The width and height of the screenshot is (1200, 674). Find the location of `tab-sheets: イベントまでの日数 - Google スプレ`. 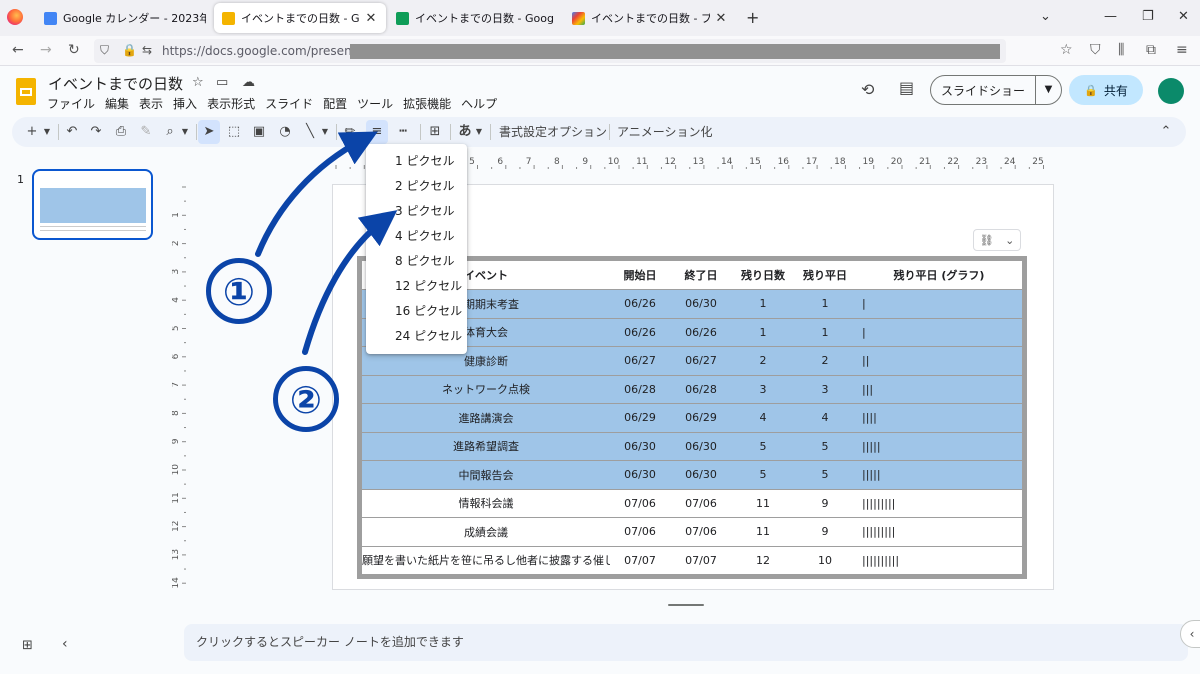

tab-sheets: イベントまでの日数 - Google スプレ is located at coordinates (475, 18).